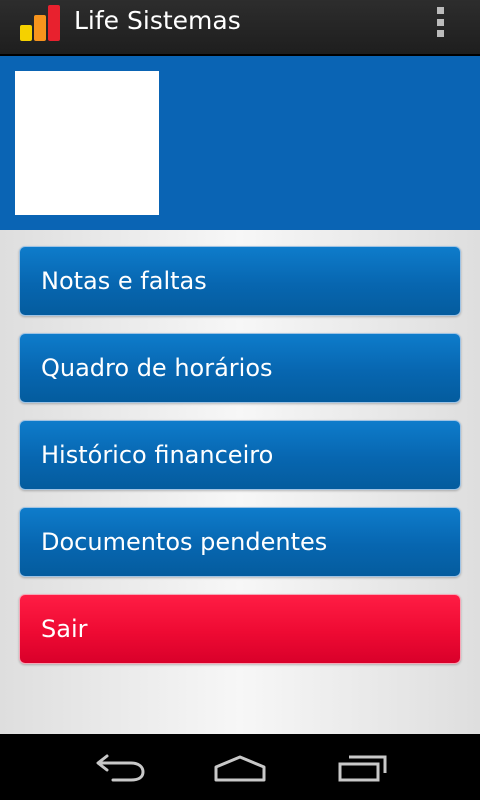 This screenshot has width=480, height=800. I want to click on back-icon, so click(120, 768).